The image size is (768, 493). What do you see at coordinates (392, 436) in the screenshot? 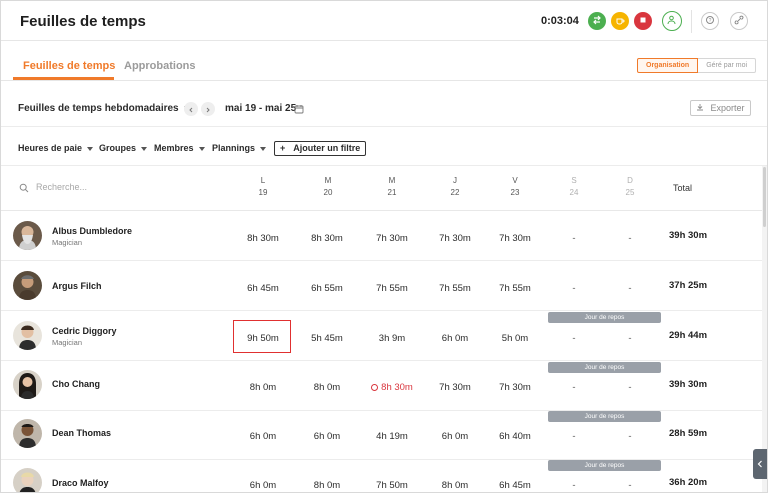
I see `time-cell: 4h 19m` at bounding box center [392, 436].